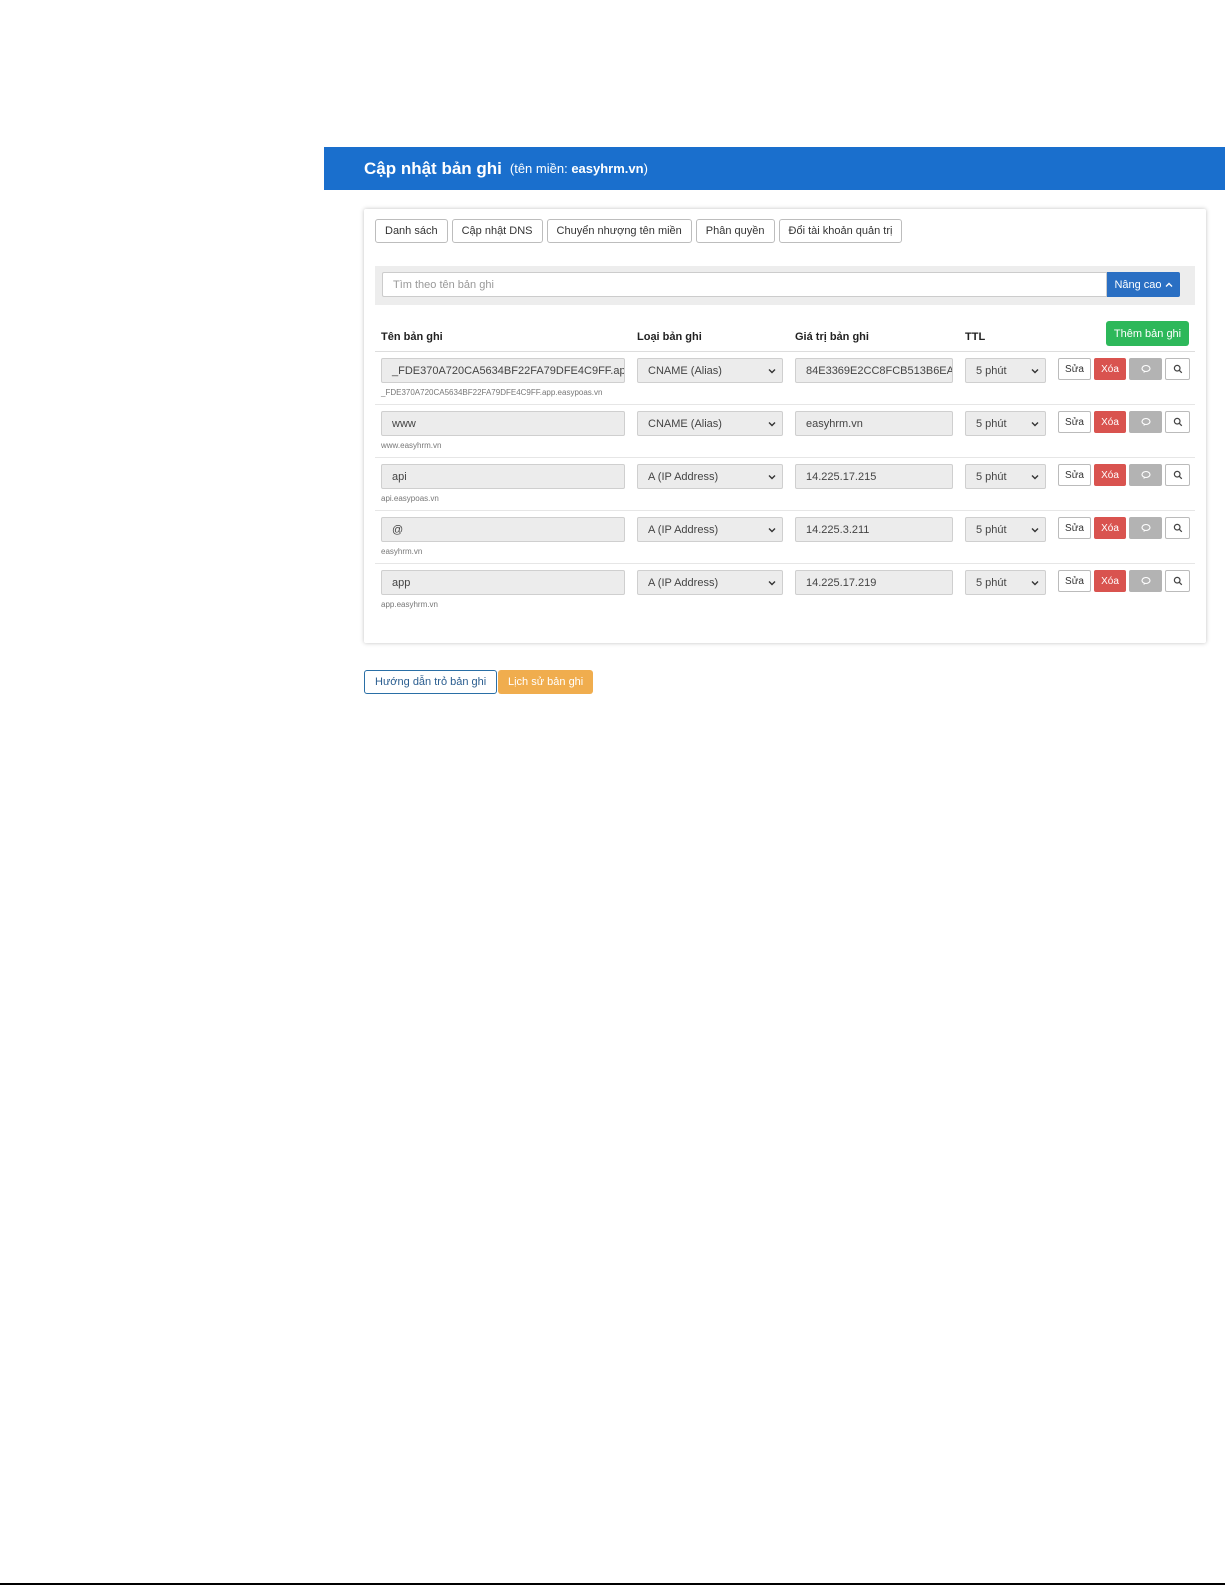 This screenshot has width=1225, height=1585. Describe the element at coordinates (669, 337) in the screenshot. I see `column-header-type: Loại bản ghi` at that location.